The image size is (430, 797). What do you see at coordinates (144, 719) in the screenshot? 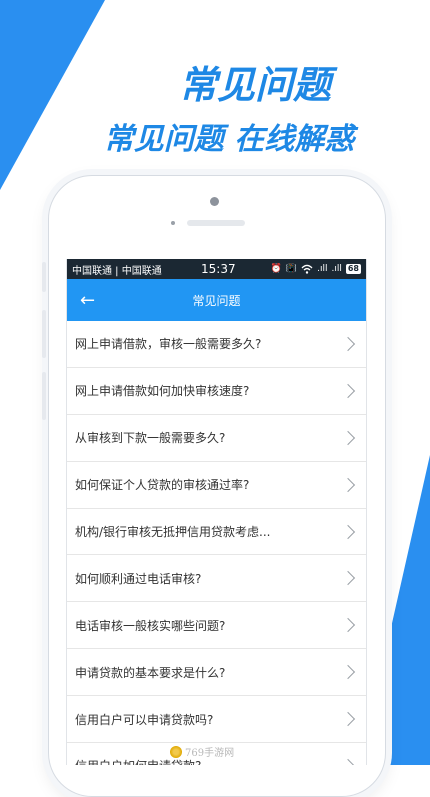
I see `faq-question-text: 信用白户可以申请贷款吗?` at bounding box center [144, 719].